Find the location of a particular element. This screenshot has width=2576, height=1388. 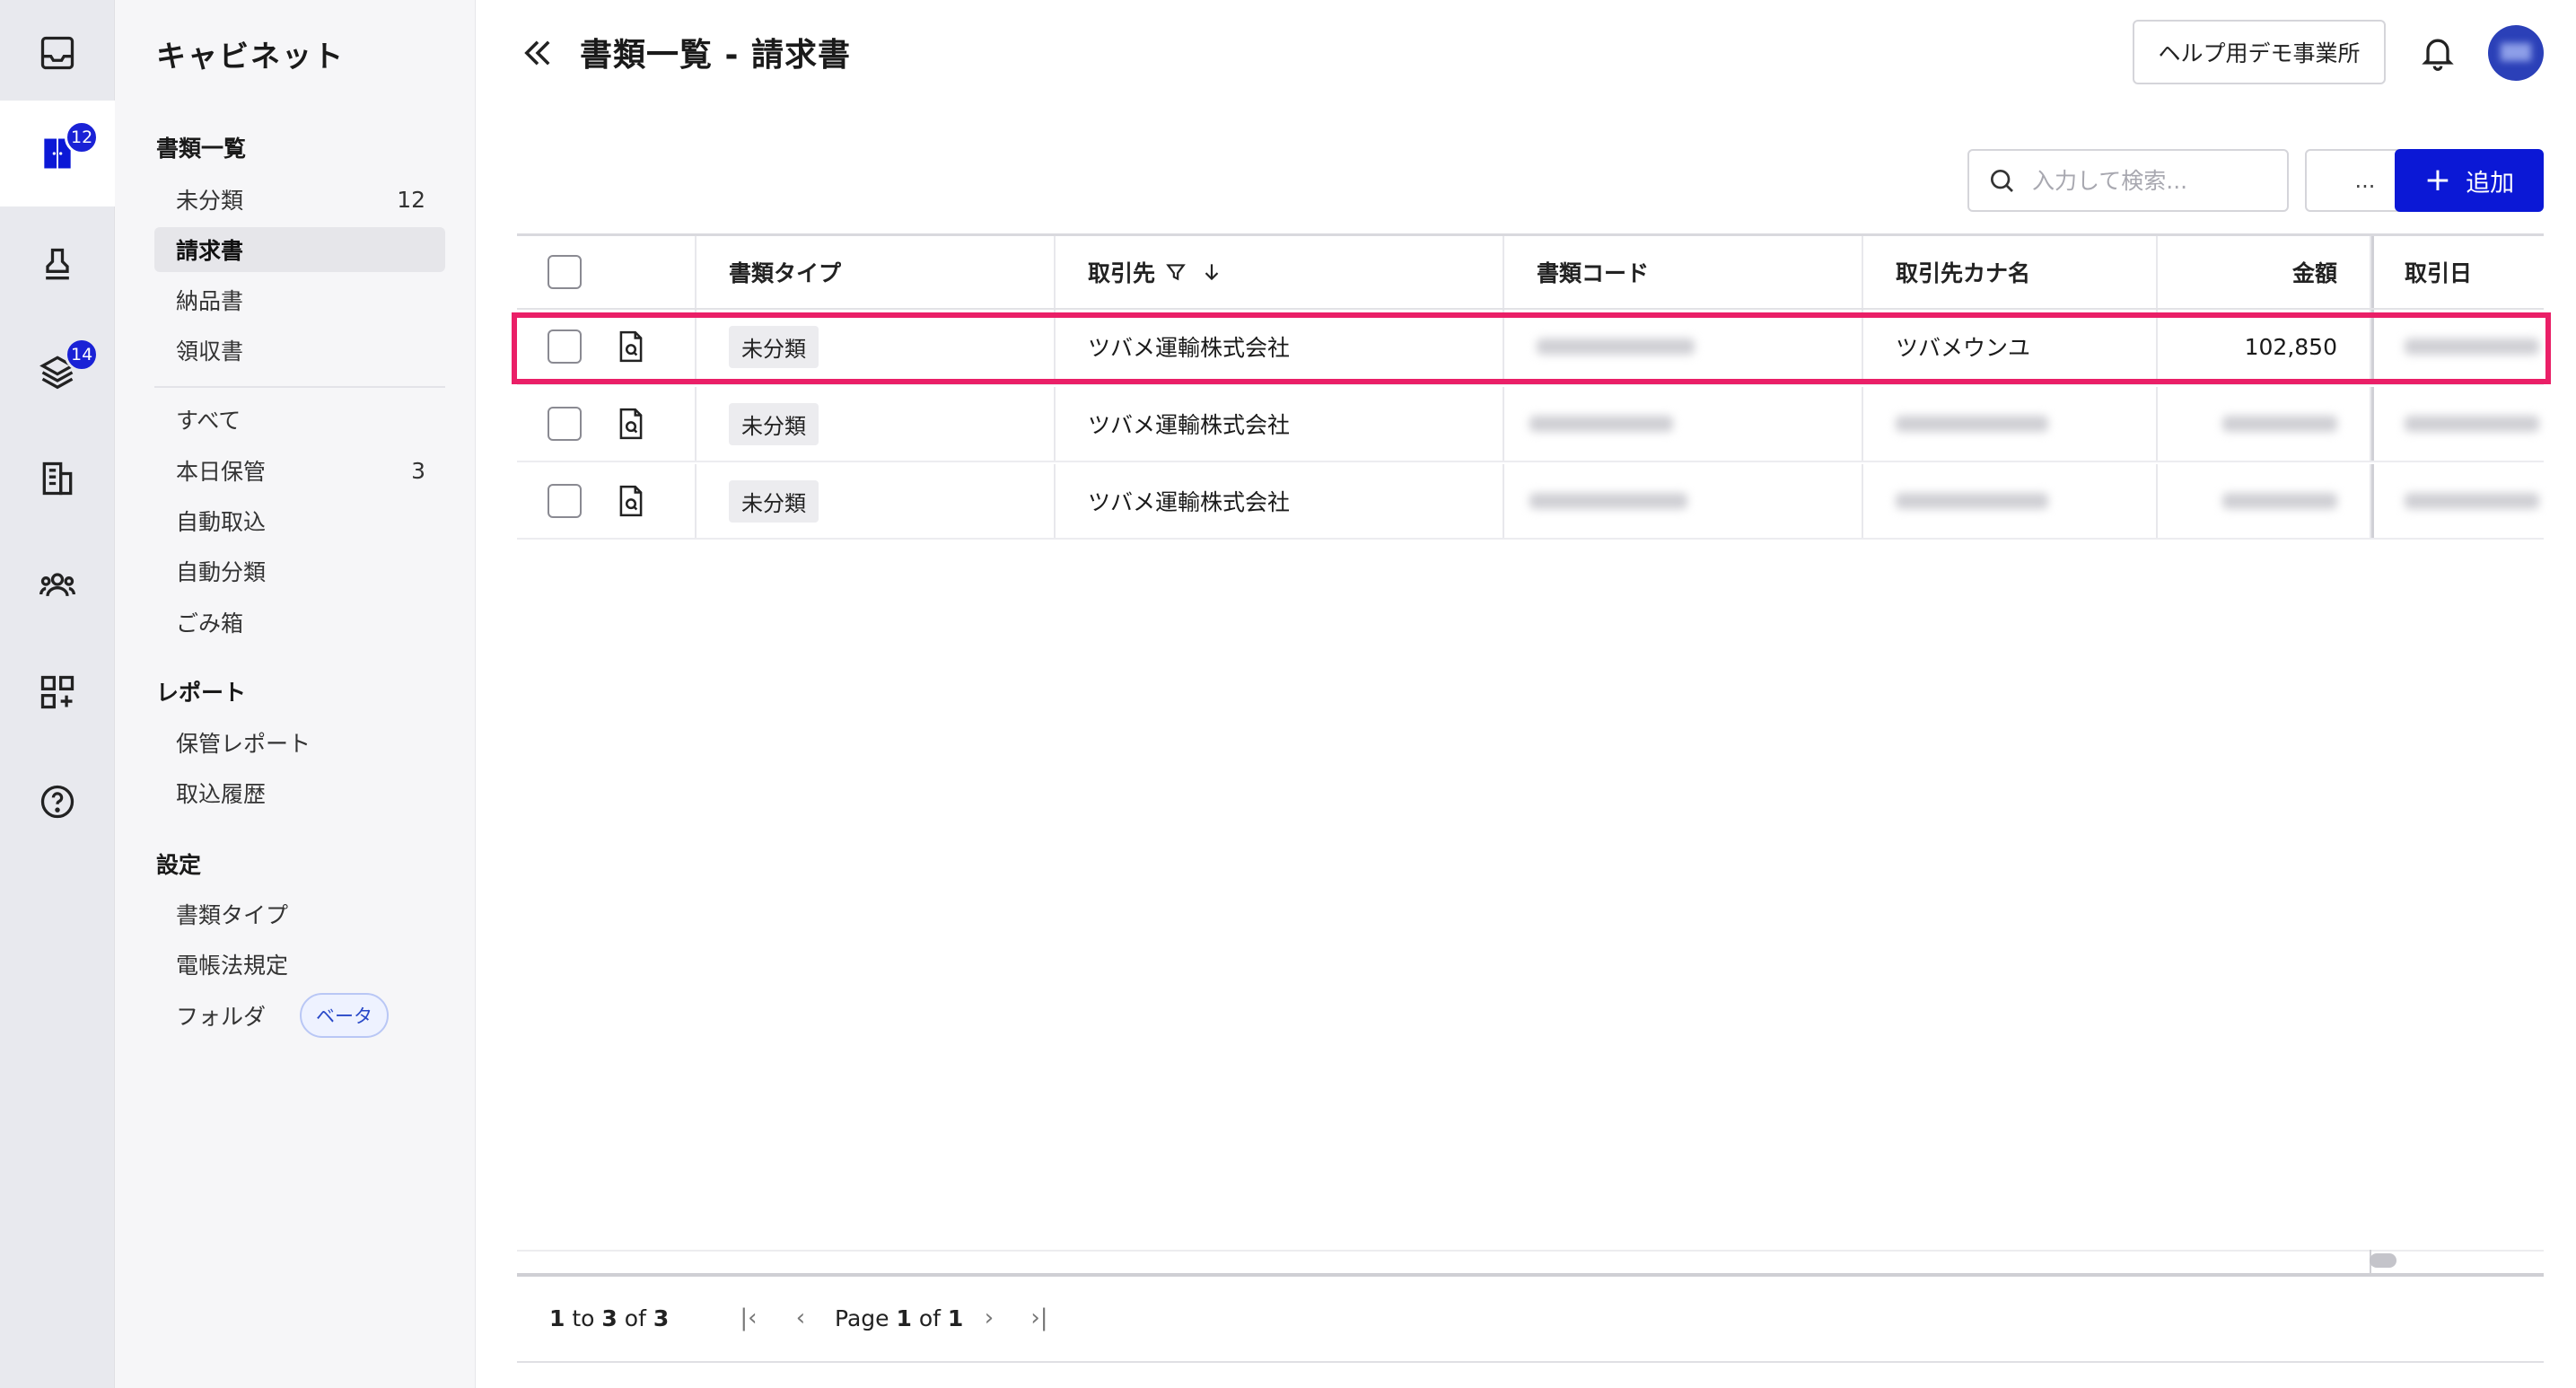

bell-icon is located at coordinates (2438, 52).